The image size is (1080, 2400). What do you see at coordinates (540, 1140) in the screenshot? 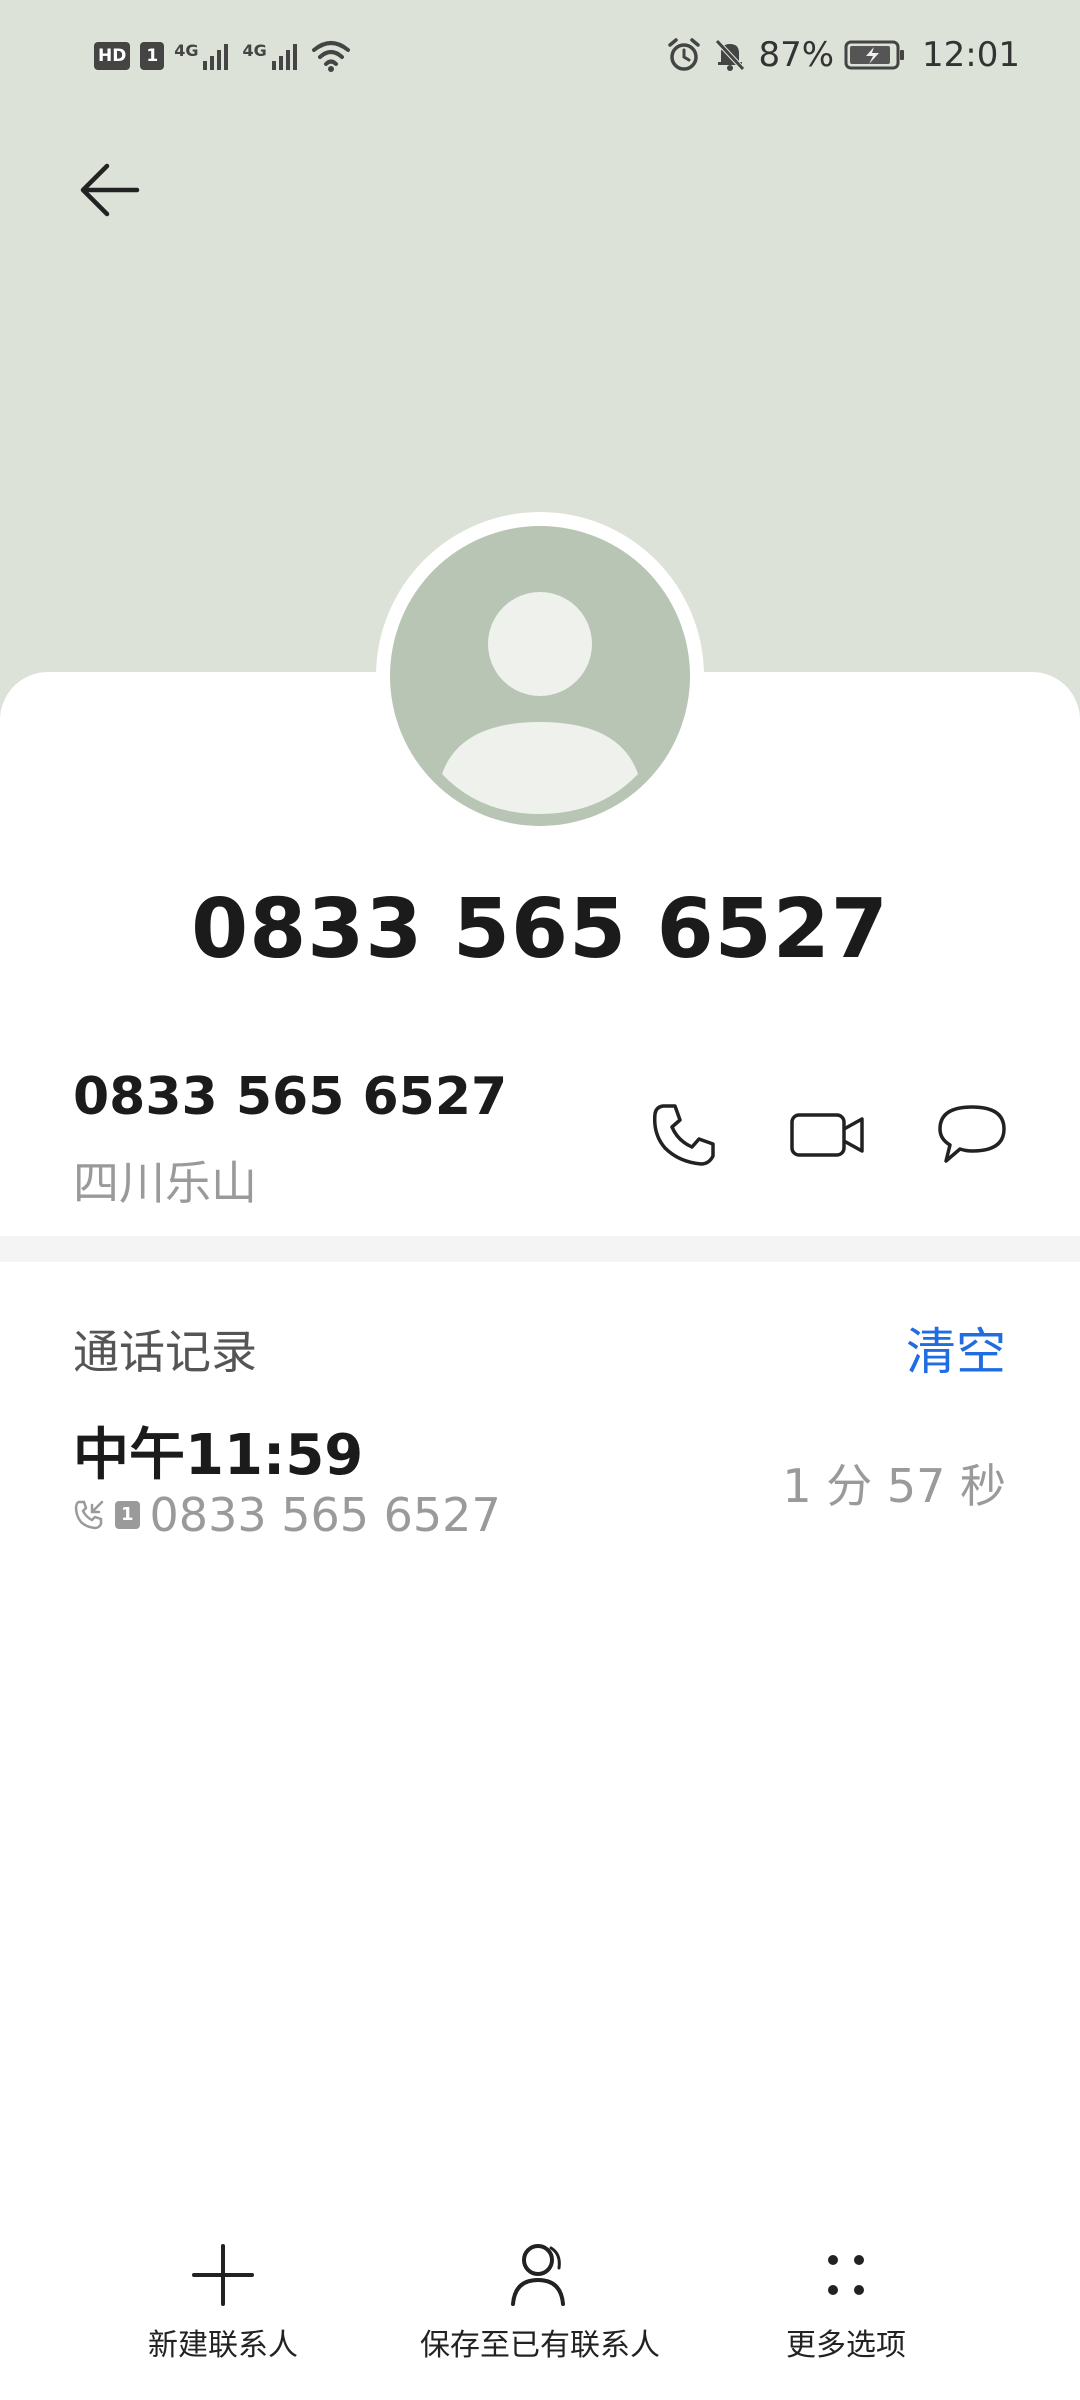
I see `phone-number-row: 0833 565 6527 四川乐山` at bounding box center [540, 1140].